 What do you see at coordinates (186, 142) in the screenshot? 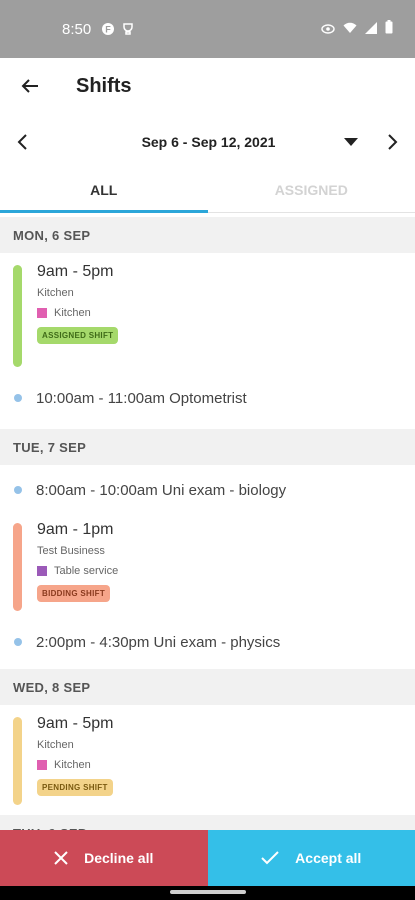
I see `week-range: Sep 6 - Sep 12, 2021` at bounding box center [186, 142].